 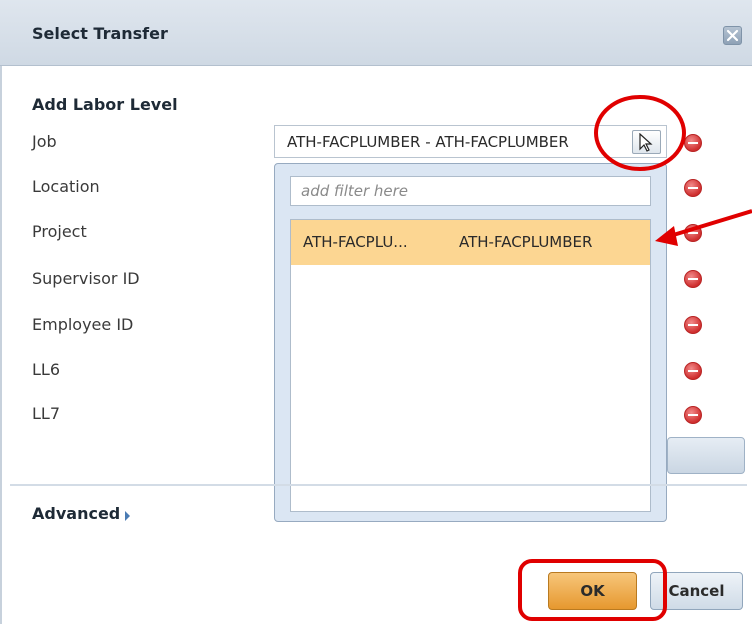 What do you see at coordinates (83, 324) in the screenshot?
I see `employee-id-label: Employee ID` at bounding box center [83, 324].